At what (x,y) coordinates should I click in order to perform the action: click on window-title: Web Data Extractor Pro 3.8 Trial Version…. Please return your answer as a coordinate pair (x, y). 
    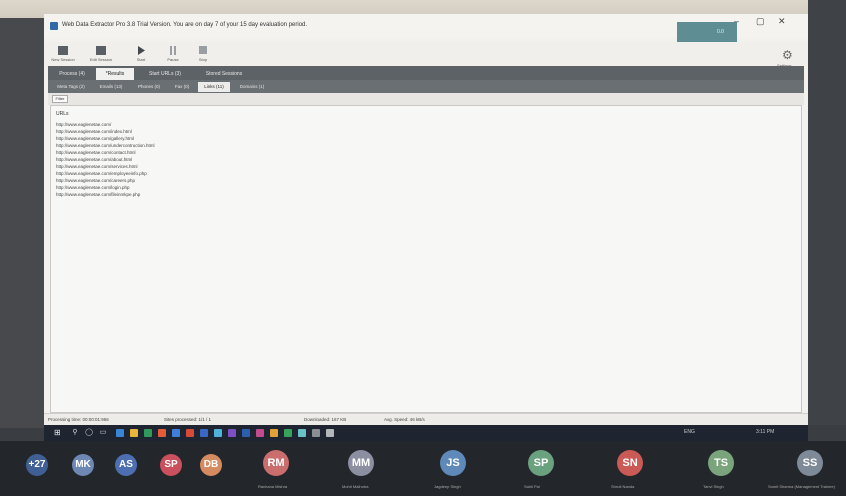
    Looking at the image, I should click on (185, 25).